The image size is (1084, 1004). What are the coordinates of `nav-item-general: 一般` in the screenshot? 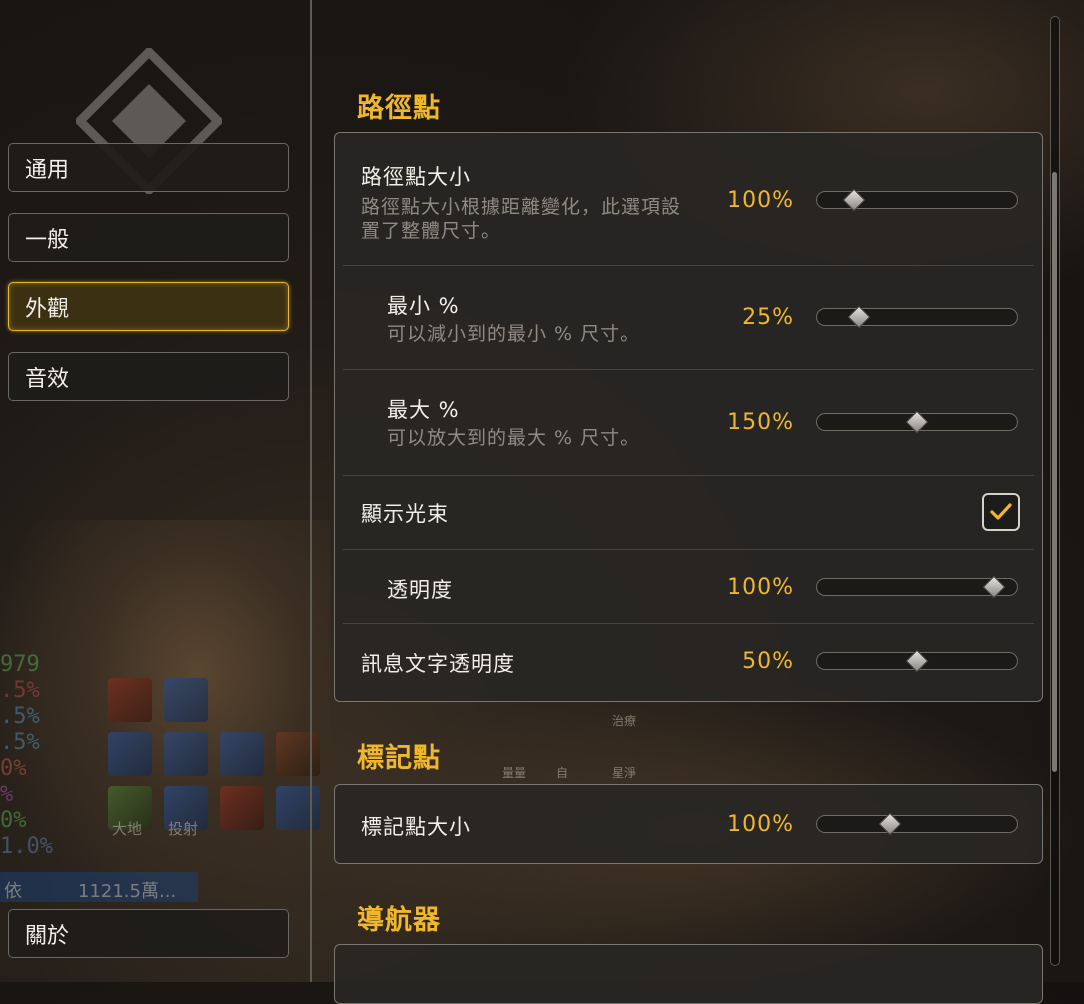 It's located at (148, 237).